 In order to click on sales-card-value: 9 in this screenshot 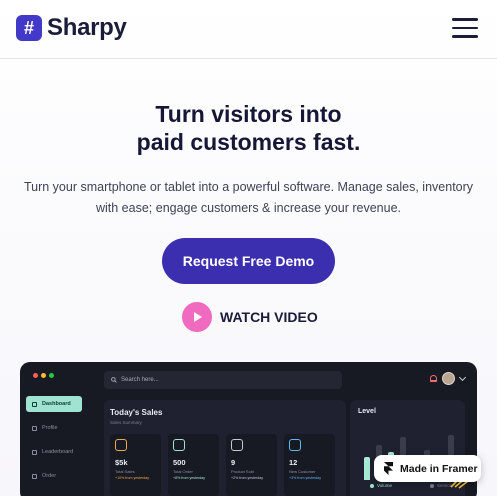, I will do `click(233, 462)`.